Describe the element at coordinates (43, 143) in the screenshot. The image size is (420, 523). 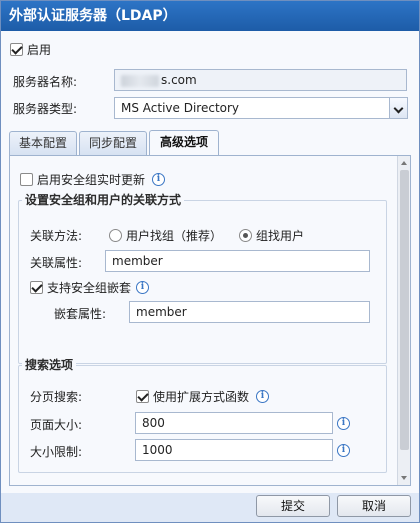
I see `tab-basic-config: 基本配置` at that location.